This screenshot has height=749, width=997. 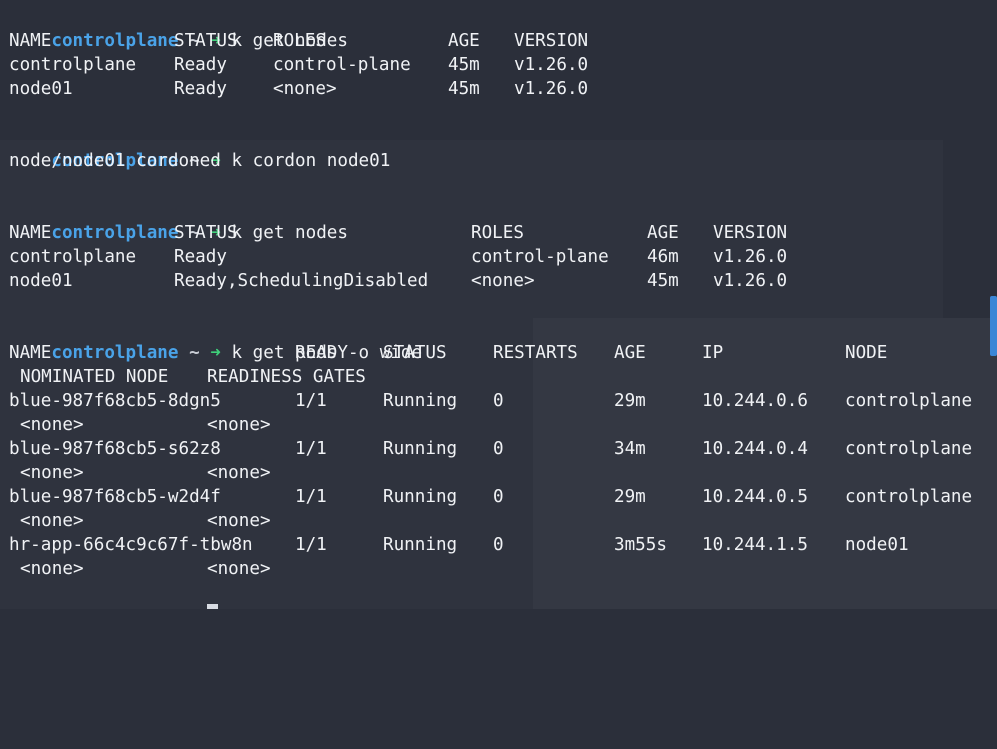 What do you see at coordinates (215, 340) in the screenshot?
I see `prompt-line: controlplane ~ ➜ k get pods -o wide` at bounding box center [215, 340].